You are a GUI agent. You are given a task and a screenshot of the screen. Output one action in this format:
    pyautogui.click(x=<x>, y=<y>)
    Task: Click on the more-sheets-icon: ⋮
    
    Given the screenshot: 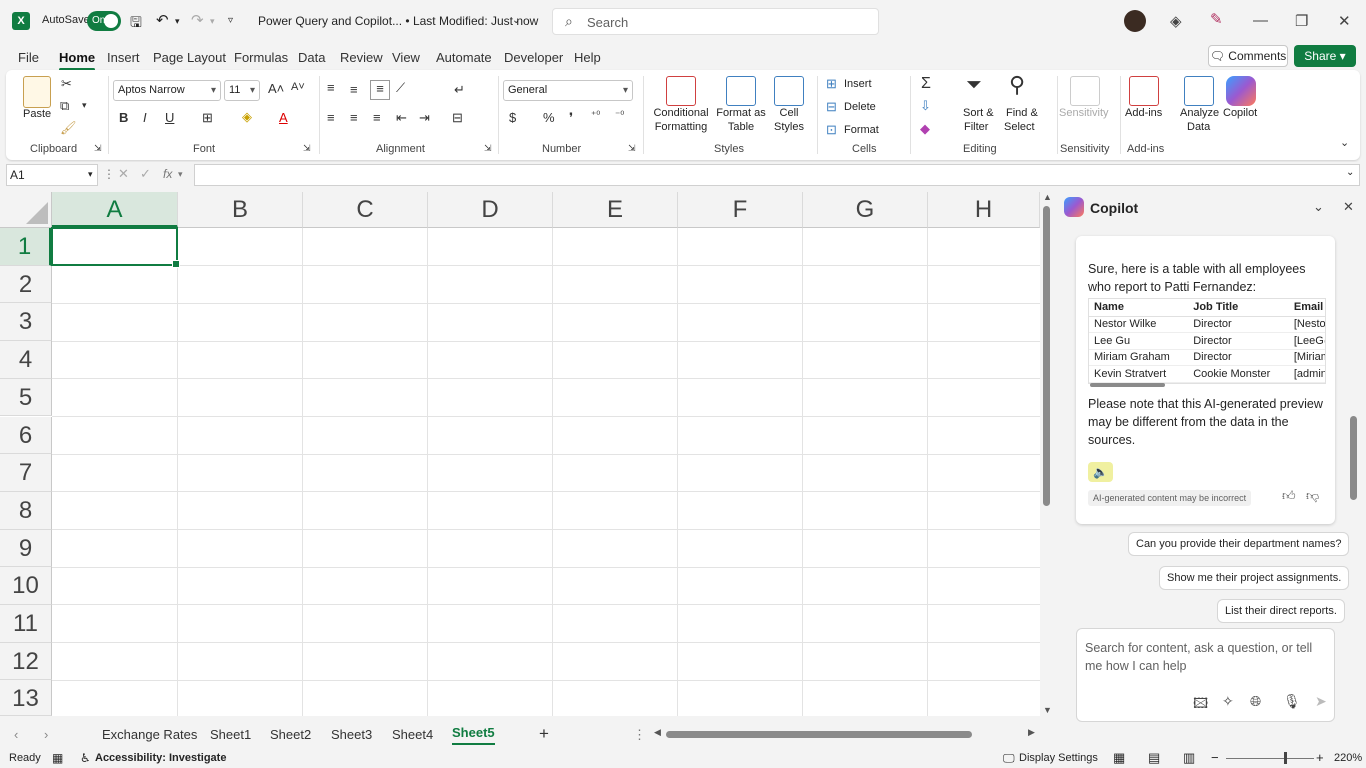 What is the action you would take?
    pyautogui.click(x=639, y=735)
    